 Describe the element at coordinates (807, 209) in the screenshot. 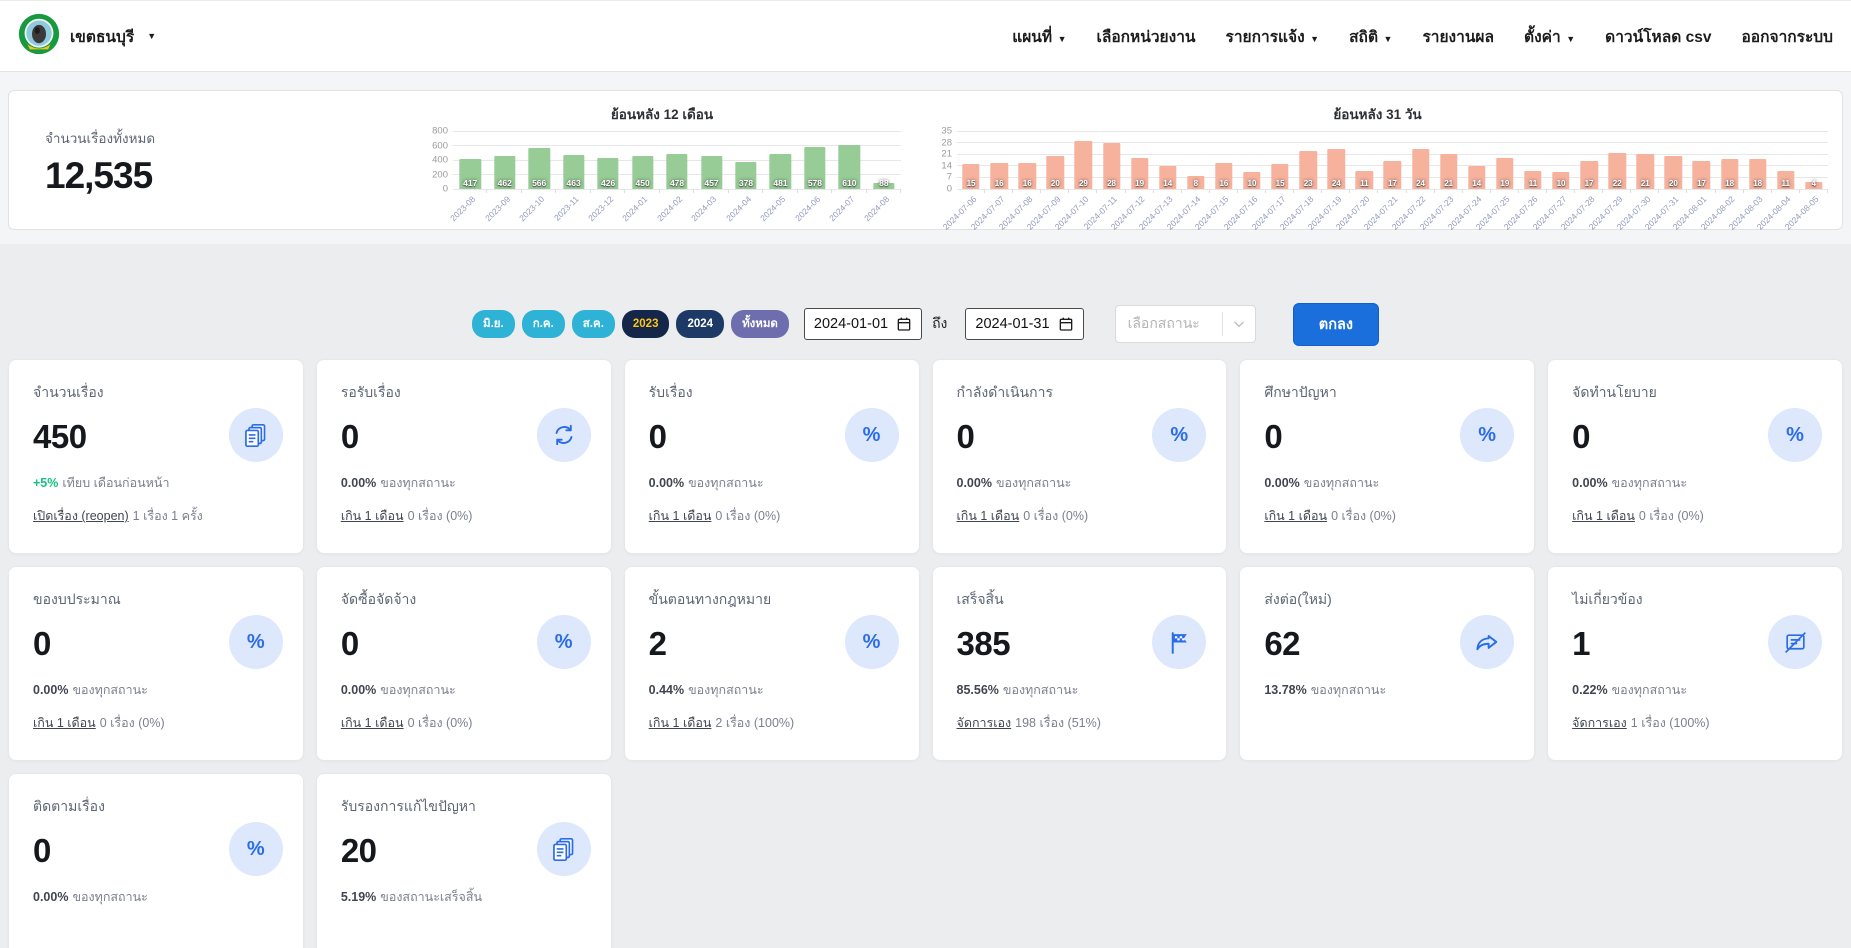

I see `x-tick-label: 2024-06` at that location.